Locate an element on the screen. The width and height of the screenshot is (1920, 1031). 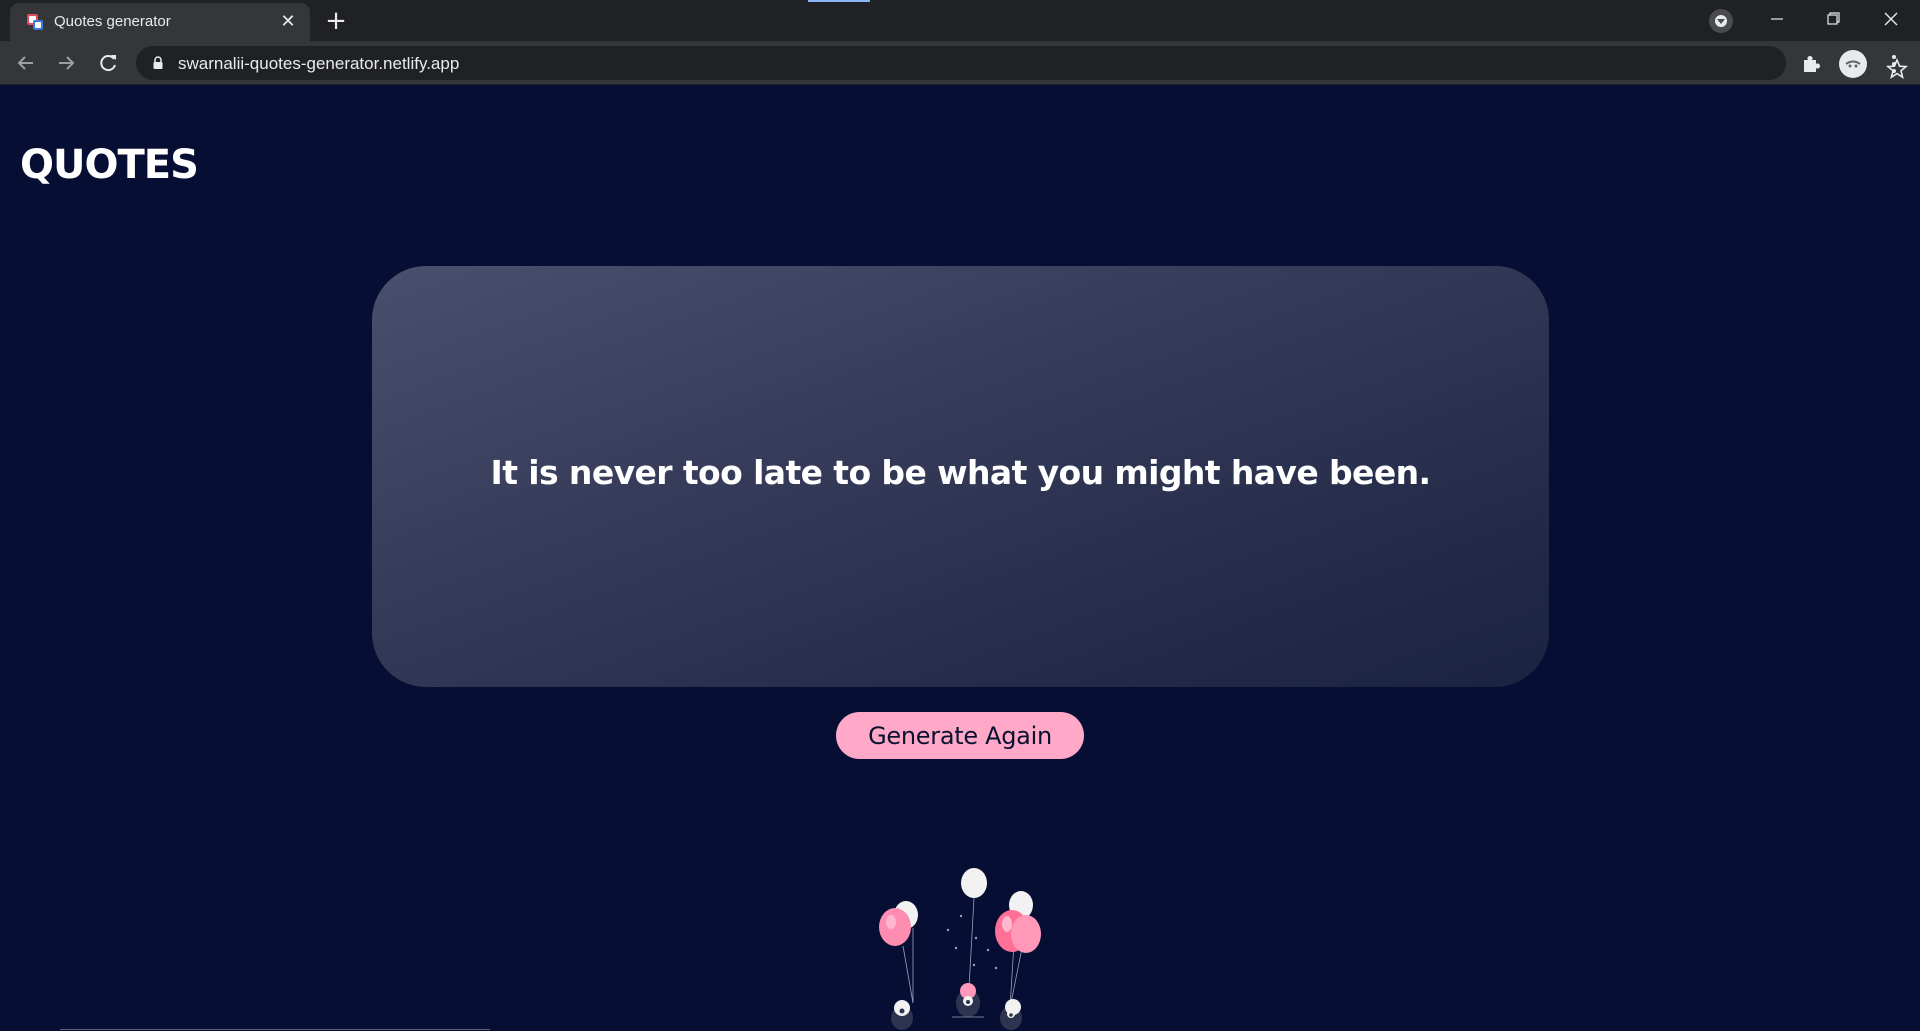
bottom-divider is located at coordinates (275, 1029).